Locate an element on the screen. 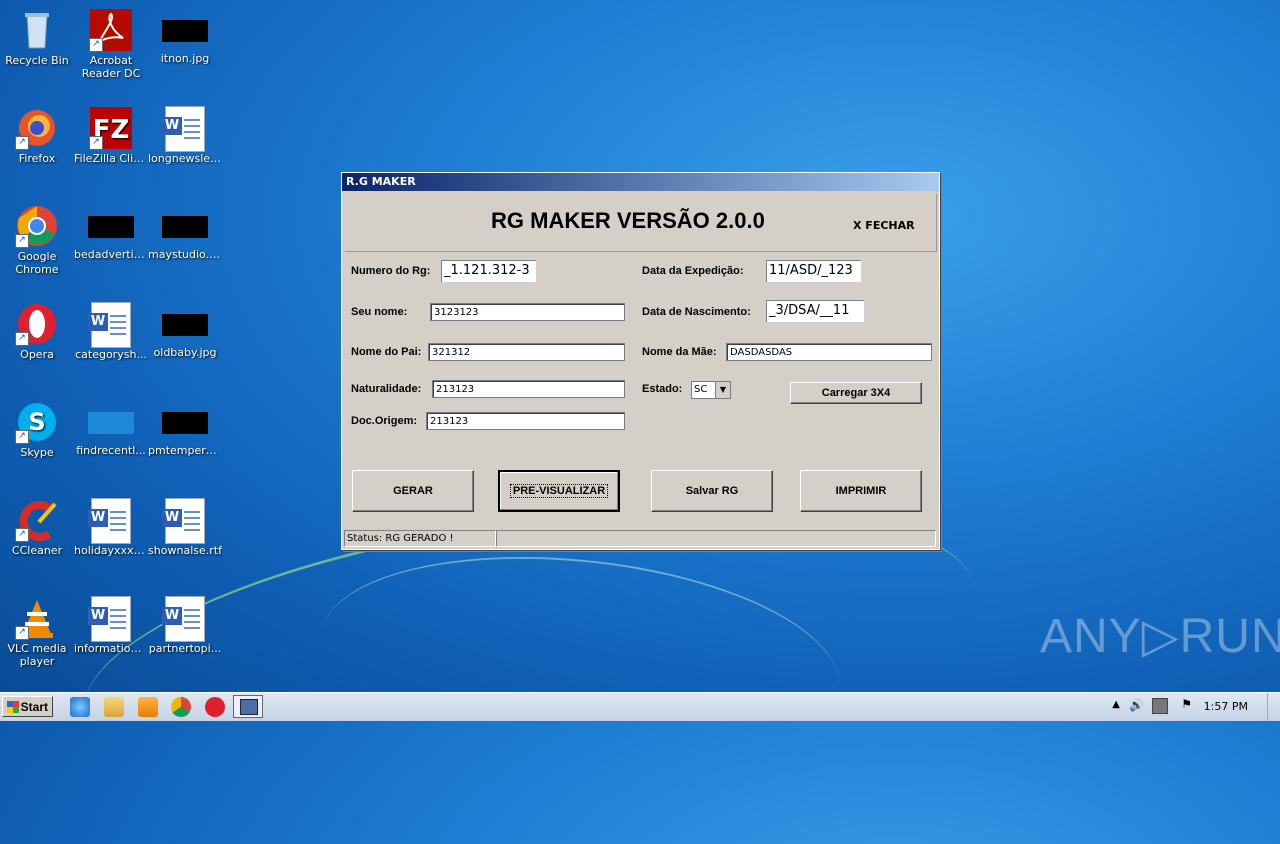 The height and width of the screenshot is (844, 1280). volume-icon: 🔊 is located at coordinates (1136, 705).